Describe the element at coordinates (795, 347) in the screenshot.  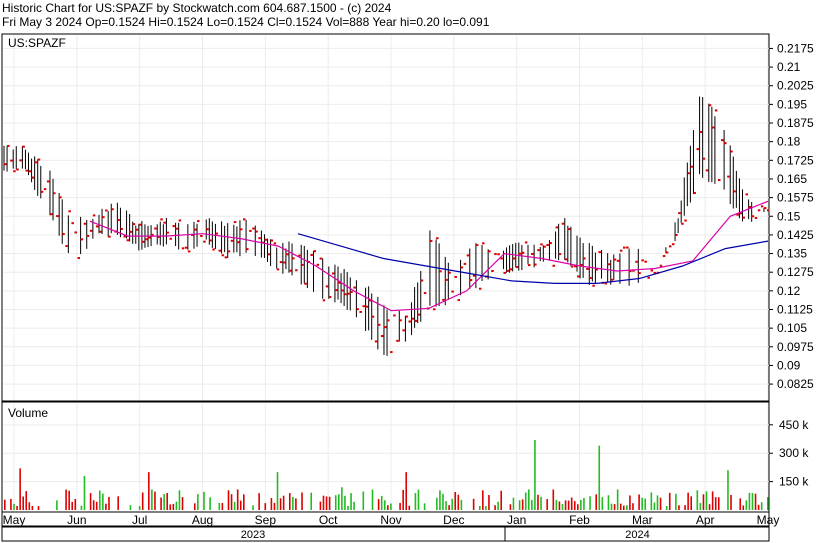
I see `price-tick-label: 0.0975` at that location.